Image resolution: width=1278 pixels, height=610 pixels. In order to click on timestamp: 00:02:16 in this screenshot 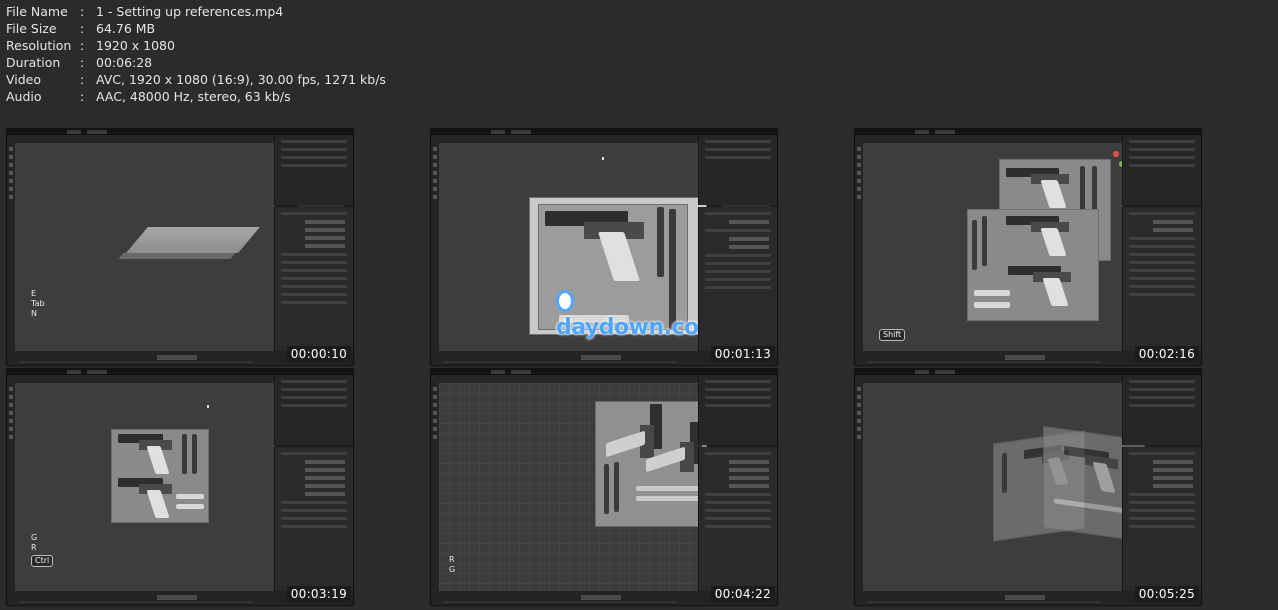, I will do `click(1166, 354)`.